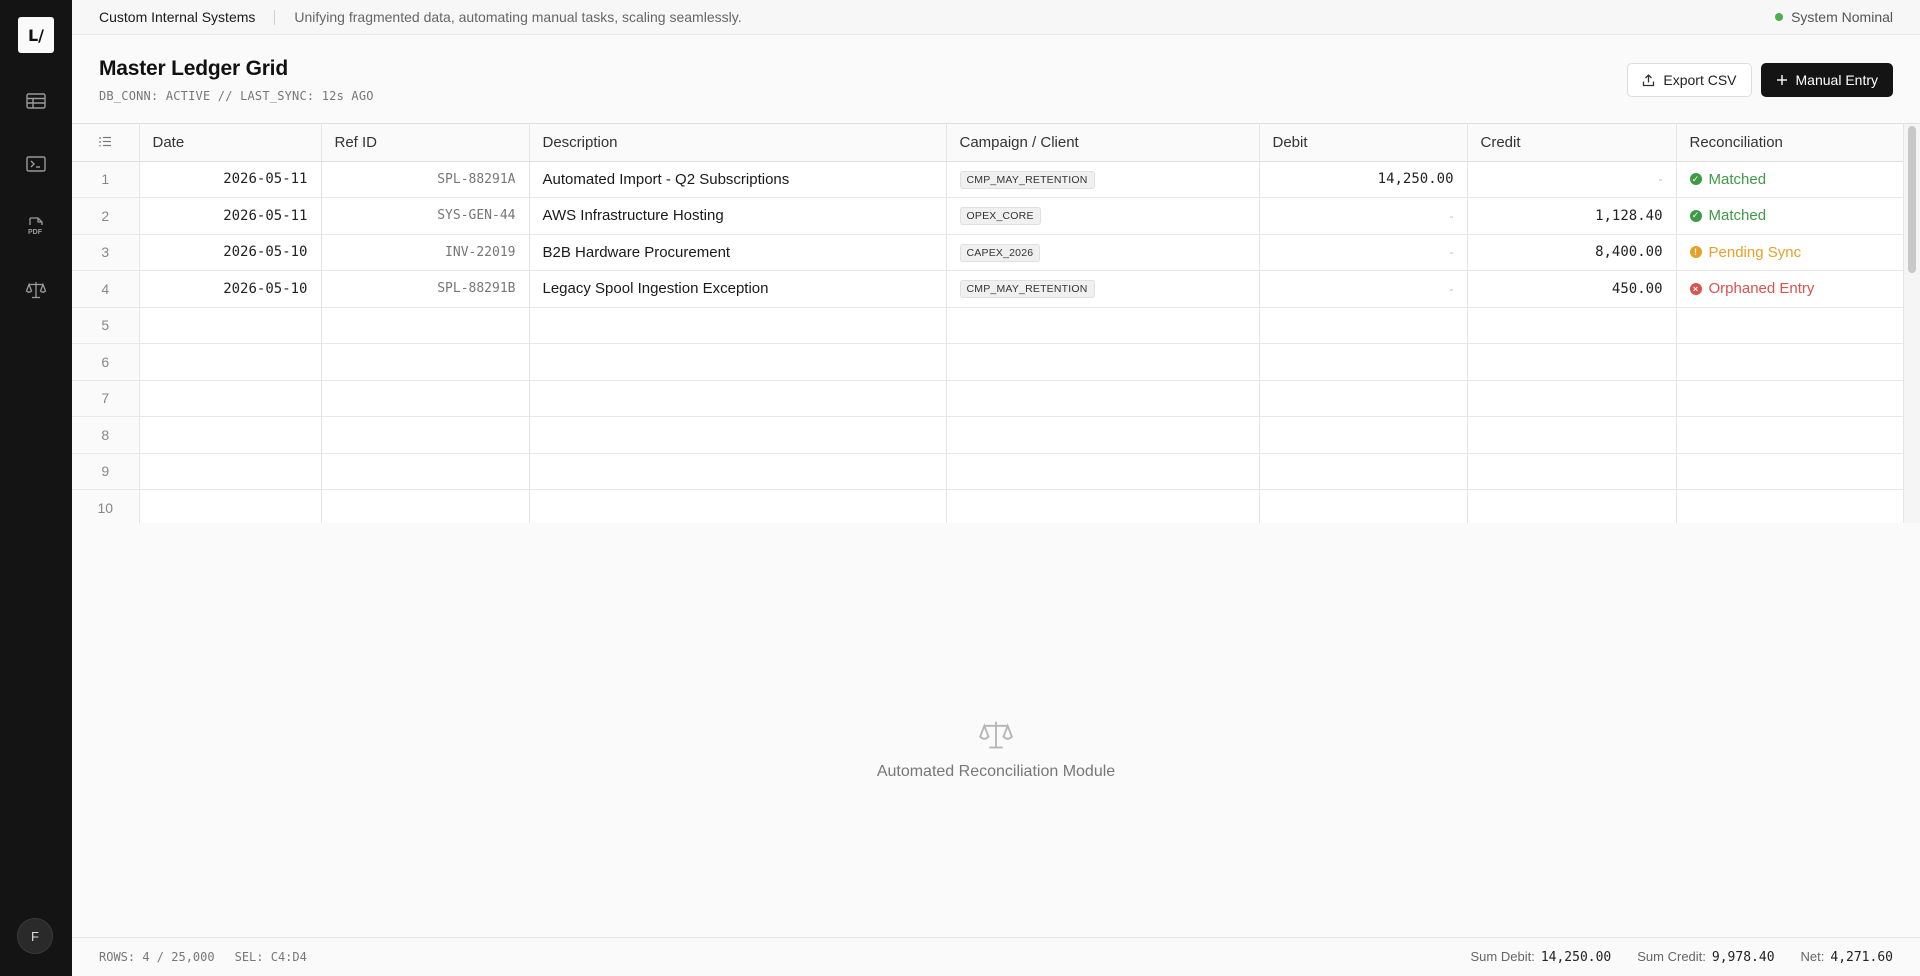 The image size is (1920, 976). Describe the element at coordinates (1790, 252) in the screenshot. I see `cell-reconciliation: ! Pending Sync` at that location.